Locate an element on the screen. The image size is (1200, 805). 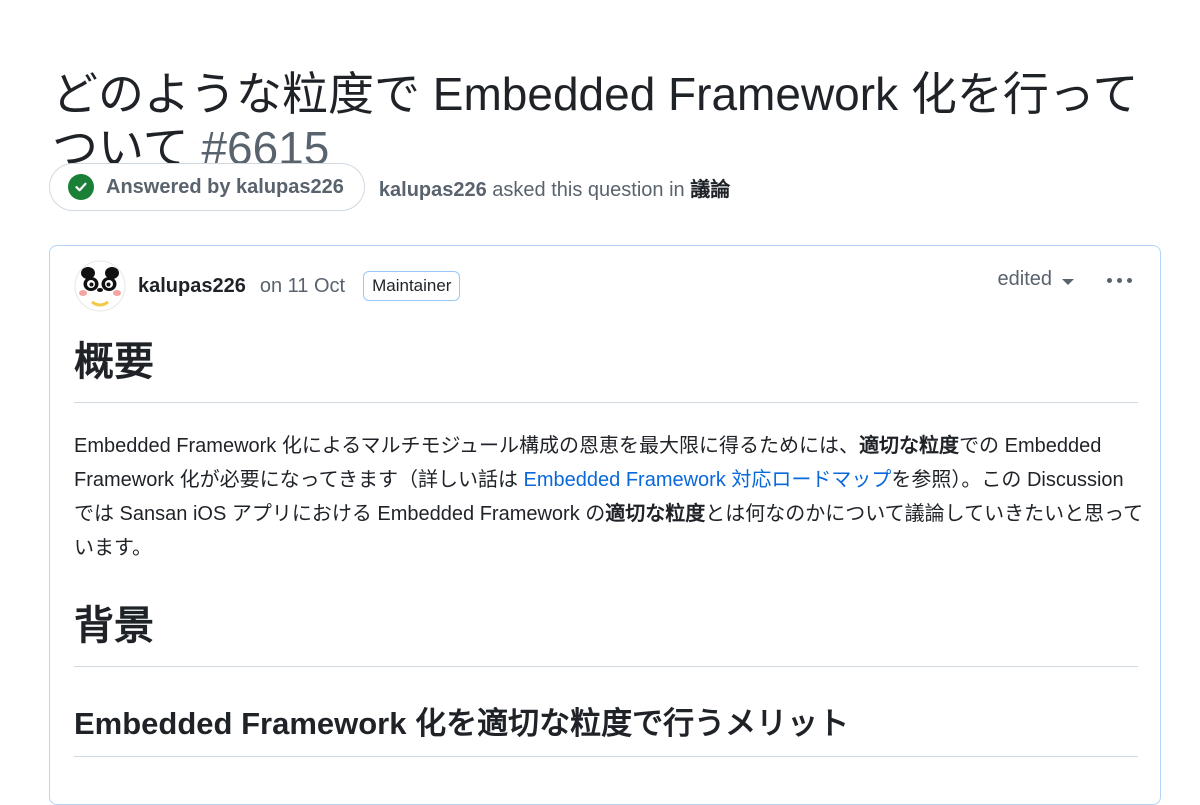
para-bold-1: 適切な粒度 is located at coordinates (909, 446).